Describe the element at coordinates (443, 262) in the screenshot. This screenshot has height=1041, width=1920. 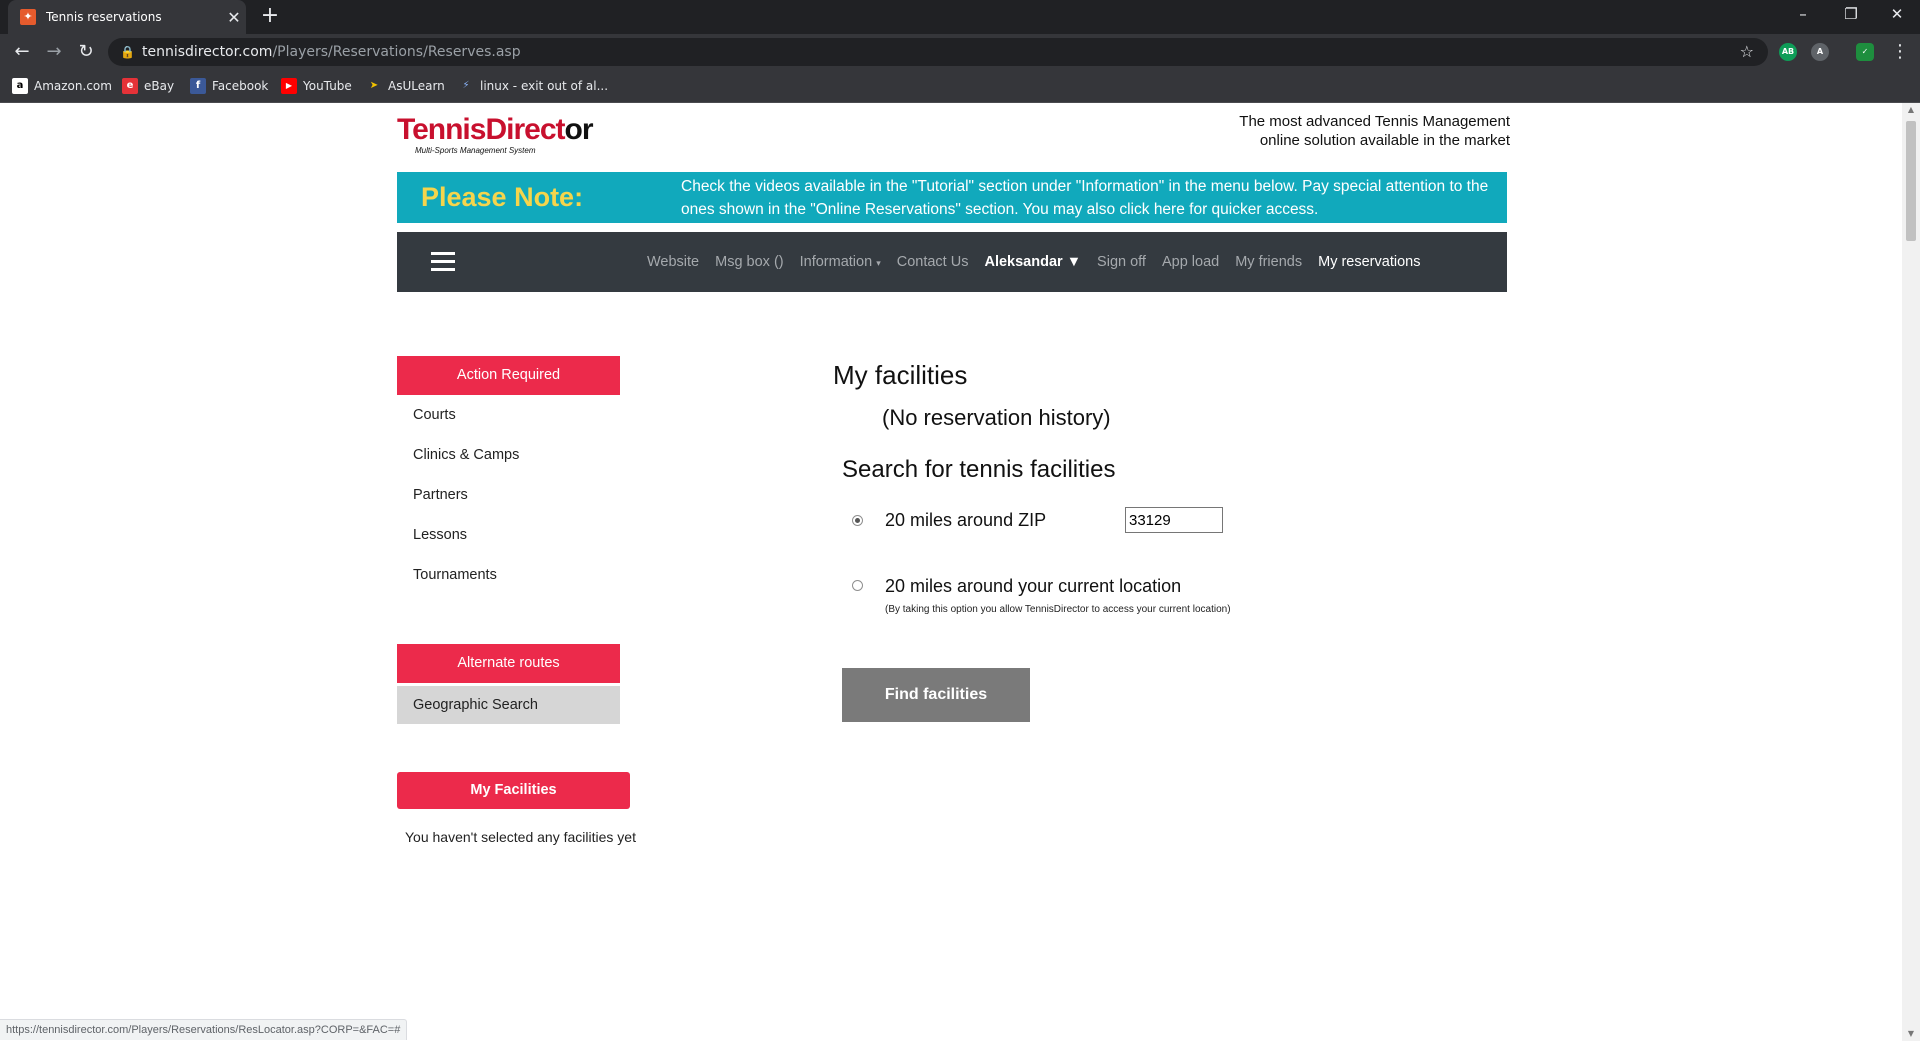
I see `hamburger-menu-icon` at that location.